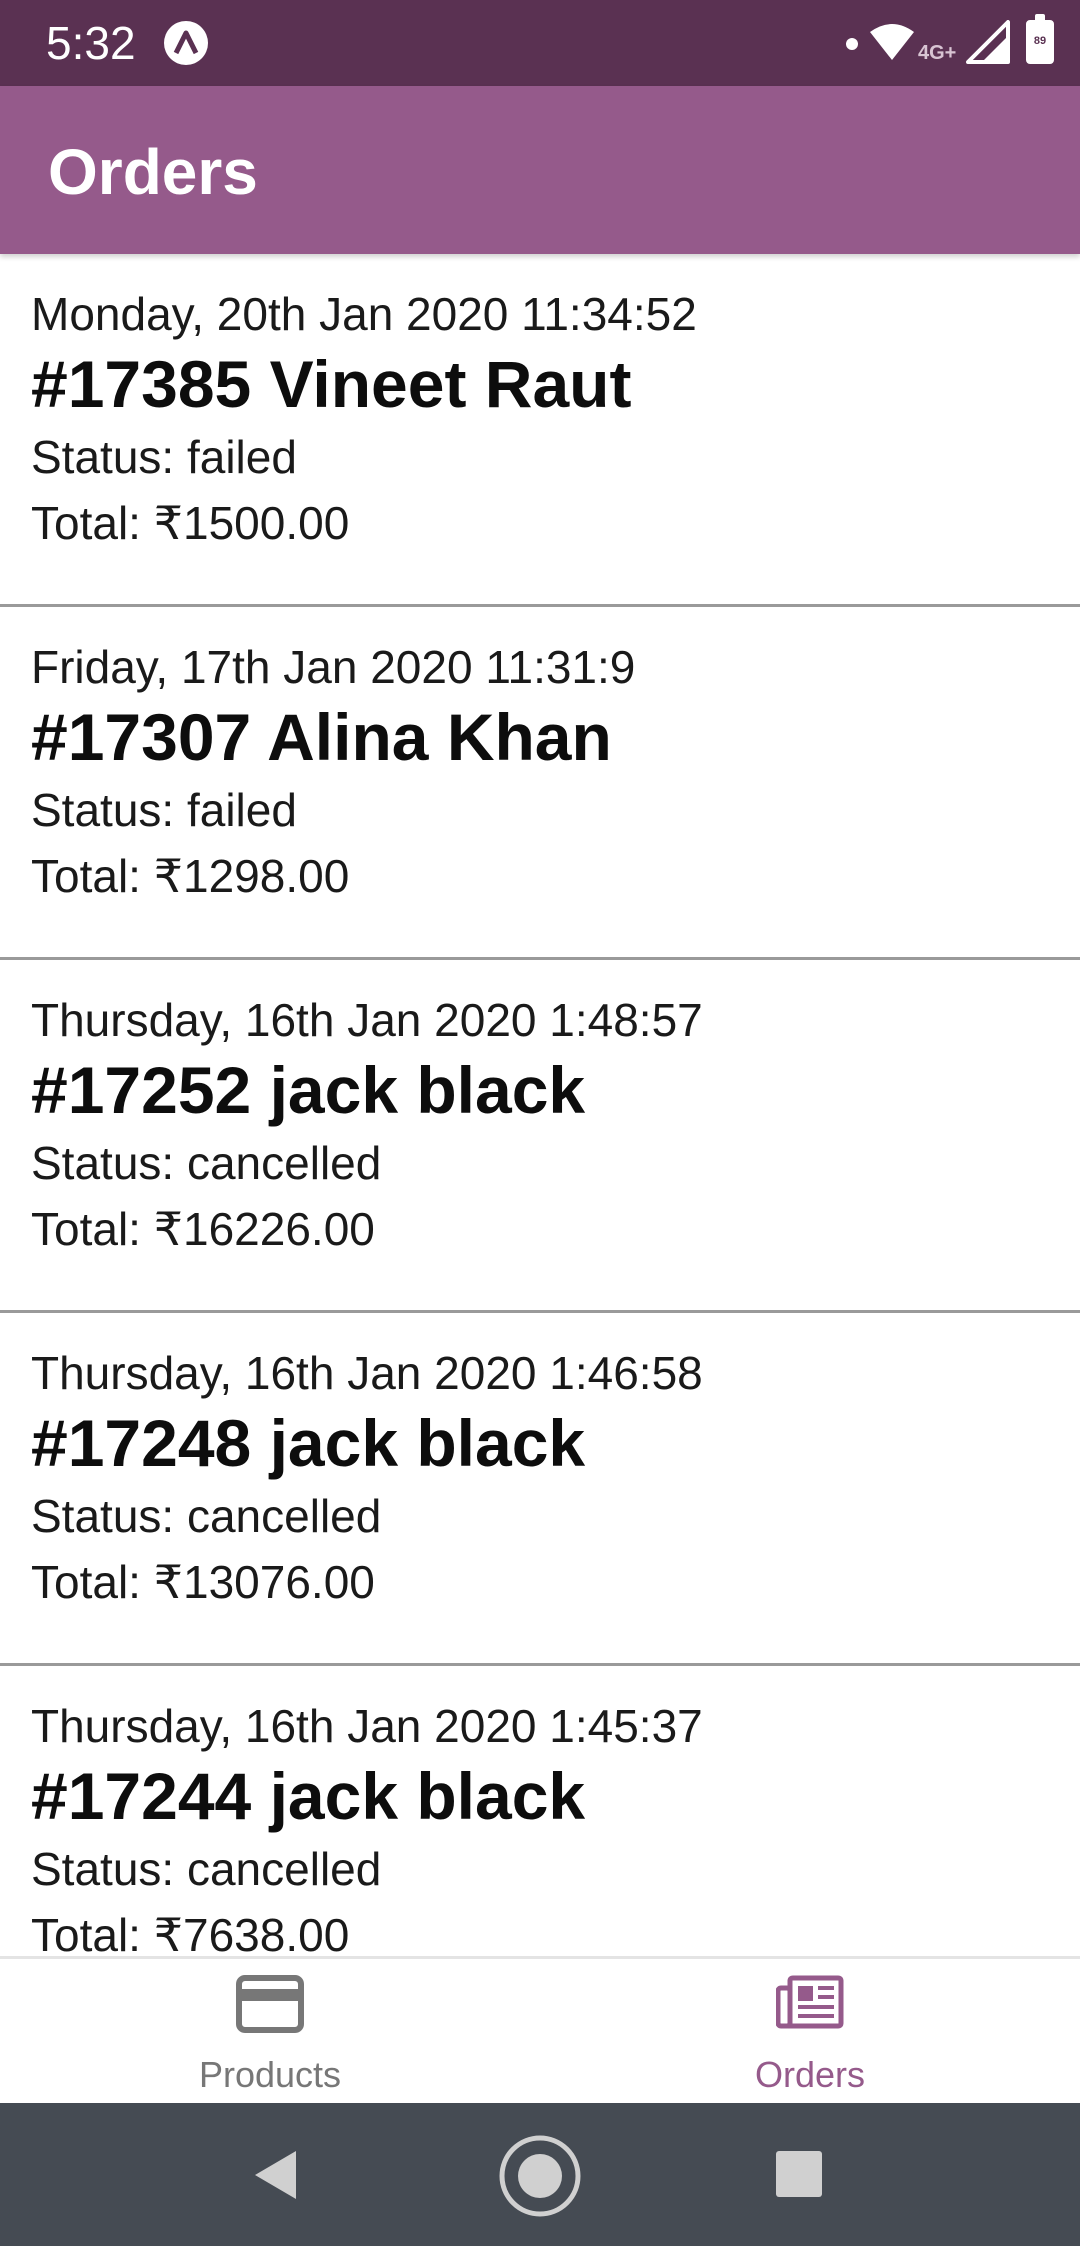 This screenshot has height=2246, width=1080. What do you see at coordinates (190, 1932) in the screenshot?
I see `order-total: Total: ₹7638.00` at bounding box center [190, 1932].